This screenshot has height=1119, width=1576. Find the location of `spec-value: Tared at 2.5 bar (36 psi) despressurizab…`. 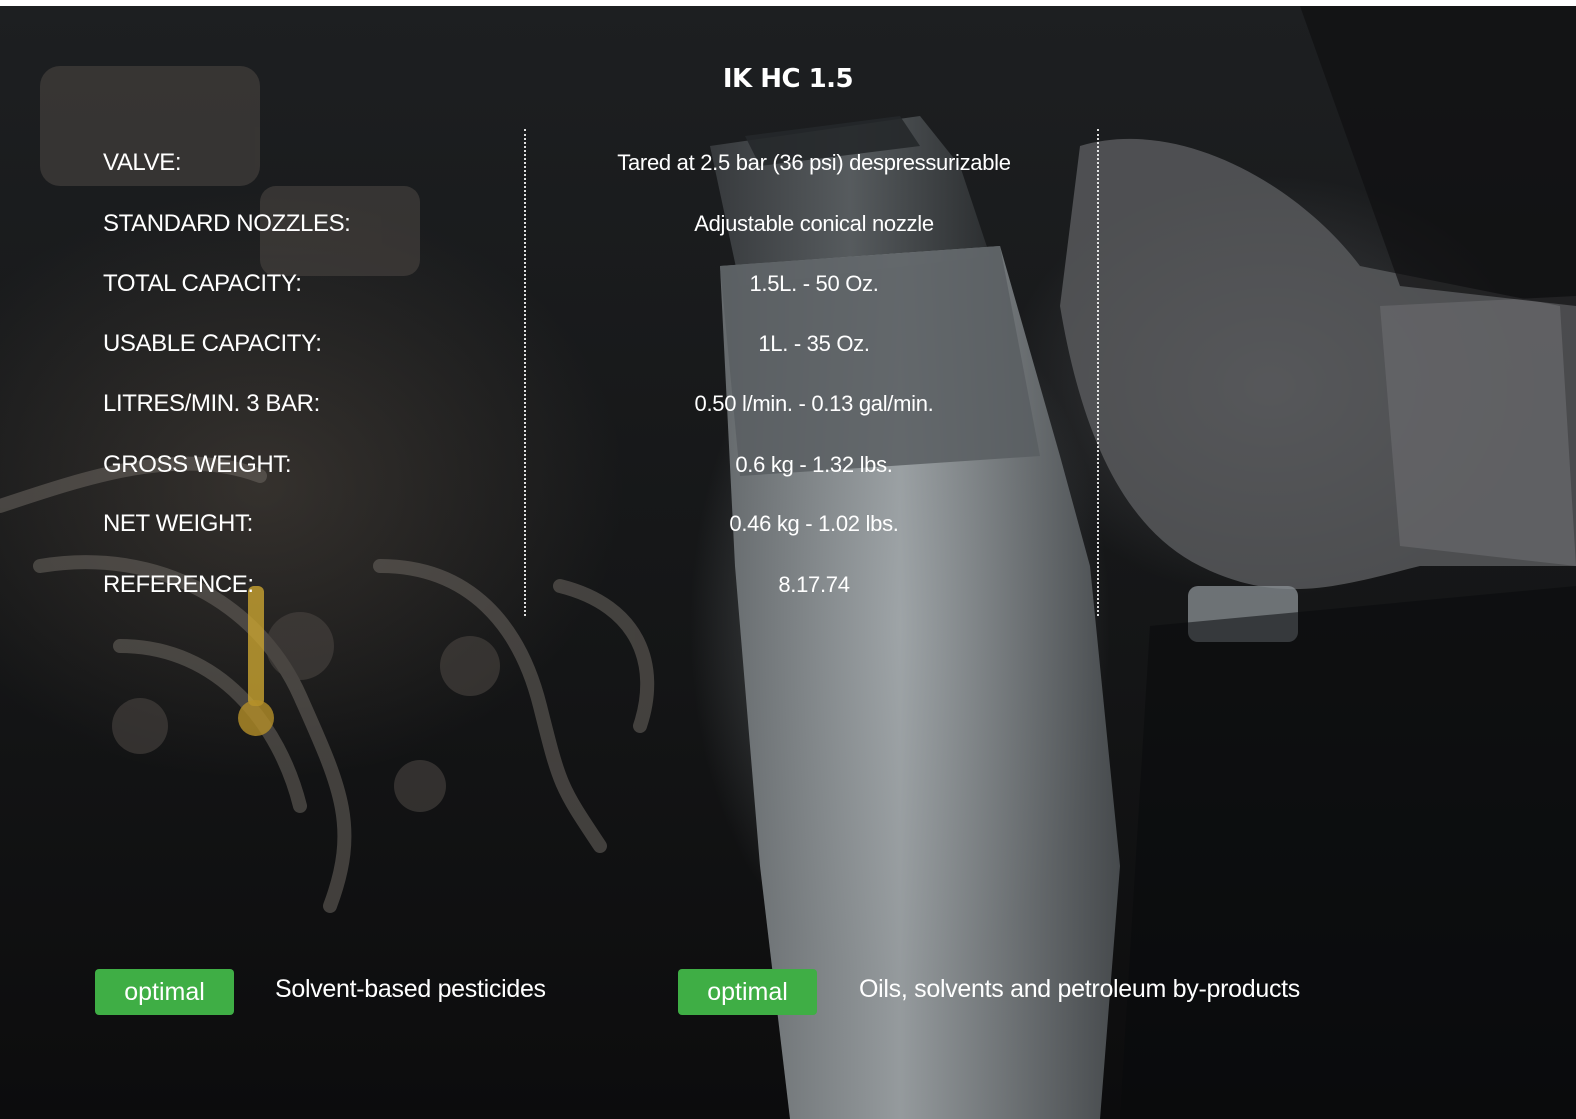

spec-value: Tared at 2.5 bar (36 psi) despressurizab… is located at coordinates (814, 162).